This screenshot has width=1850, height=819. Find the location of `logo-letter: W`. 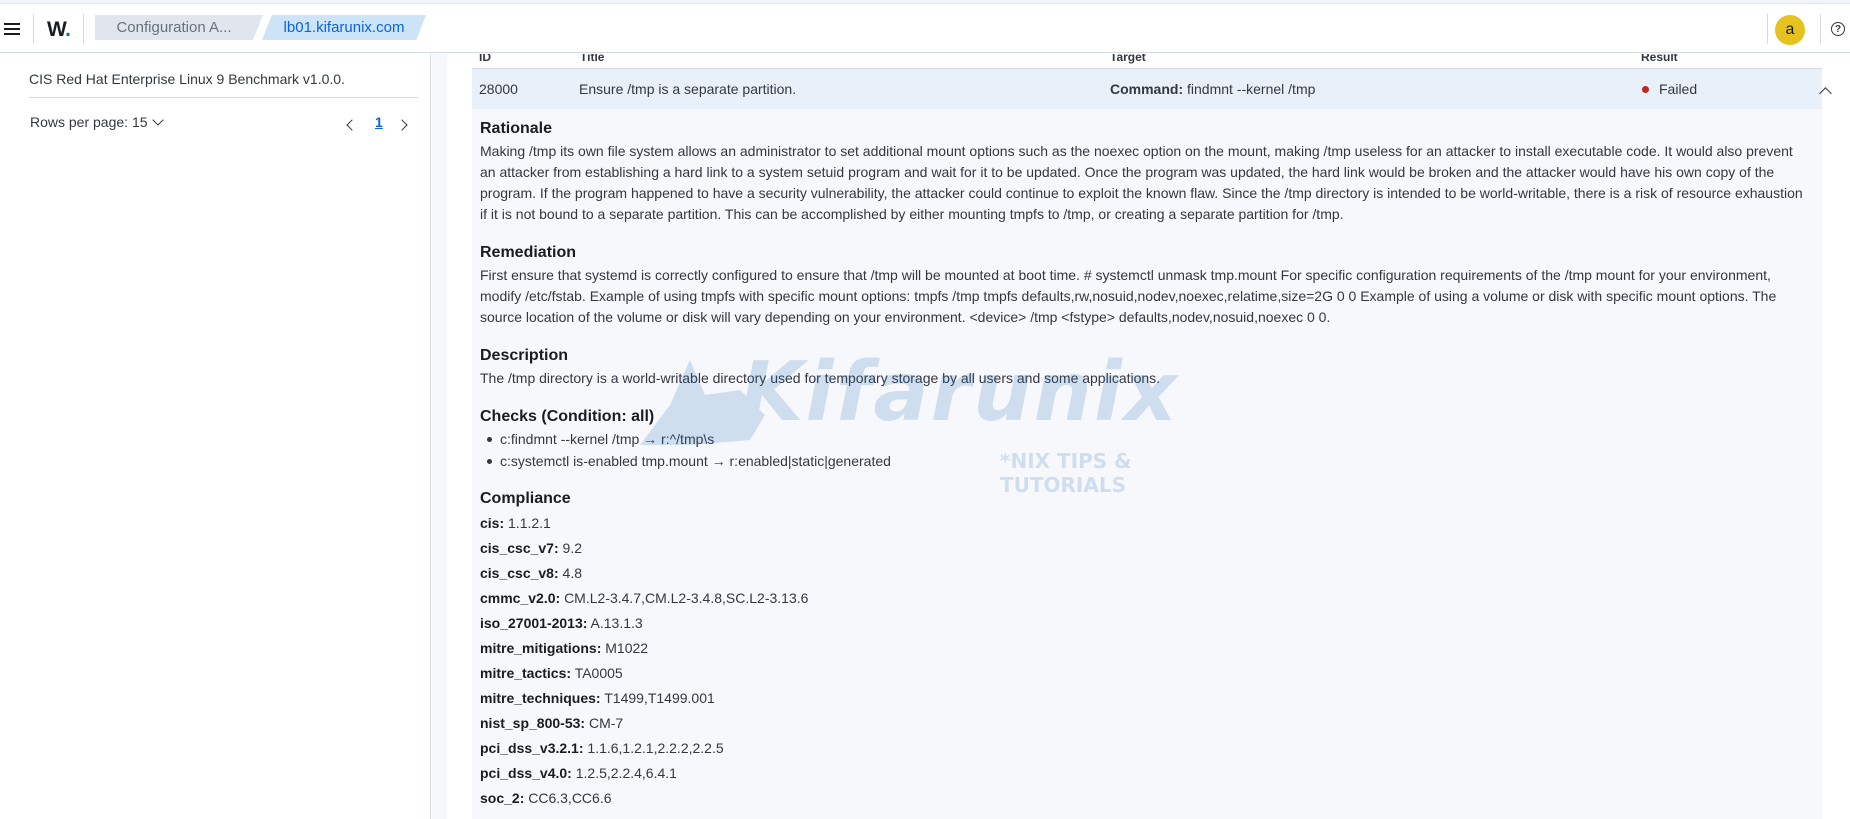

logo-letter: W is located at coordinates (56, 29).